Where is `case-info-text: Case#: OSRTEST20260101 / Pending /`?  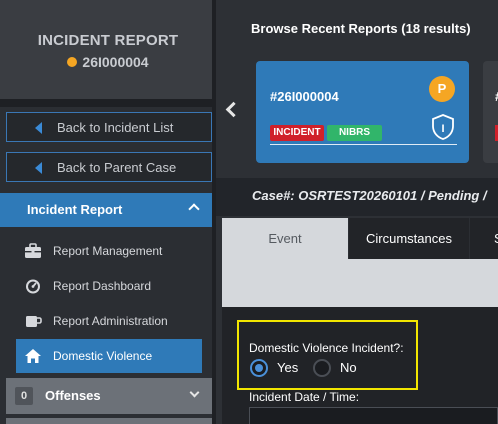
case-info-text: Case#: OSRTEST20260101 / Pending / is located at coordinates (369, 195).